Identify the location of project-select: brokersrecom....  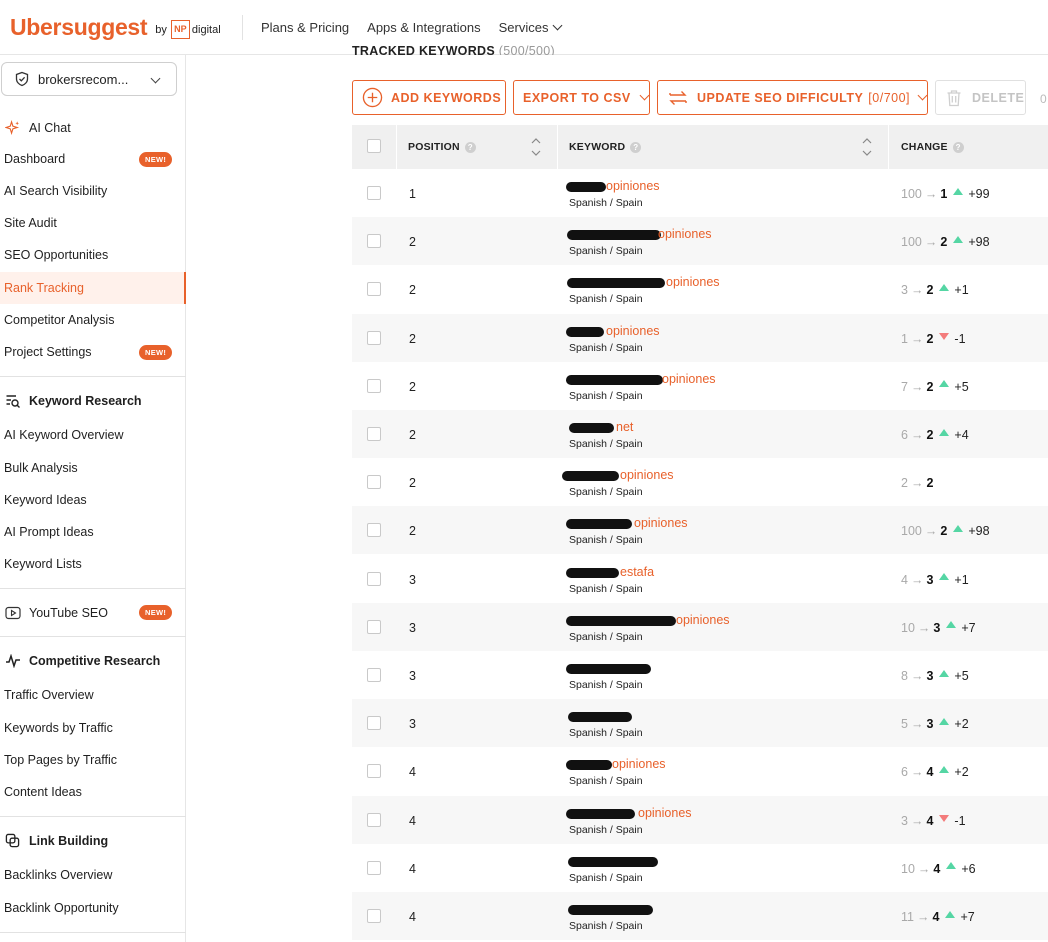
(89, 79).